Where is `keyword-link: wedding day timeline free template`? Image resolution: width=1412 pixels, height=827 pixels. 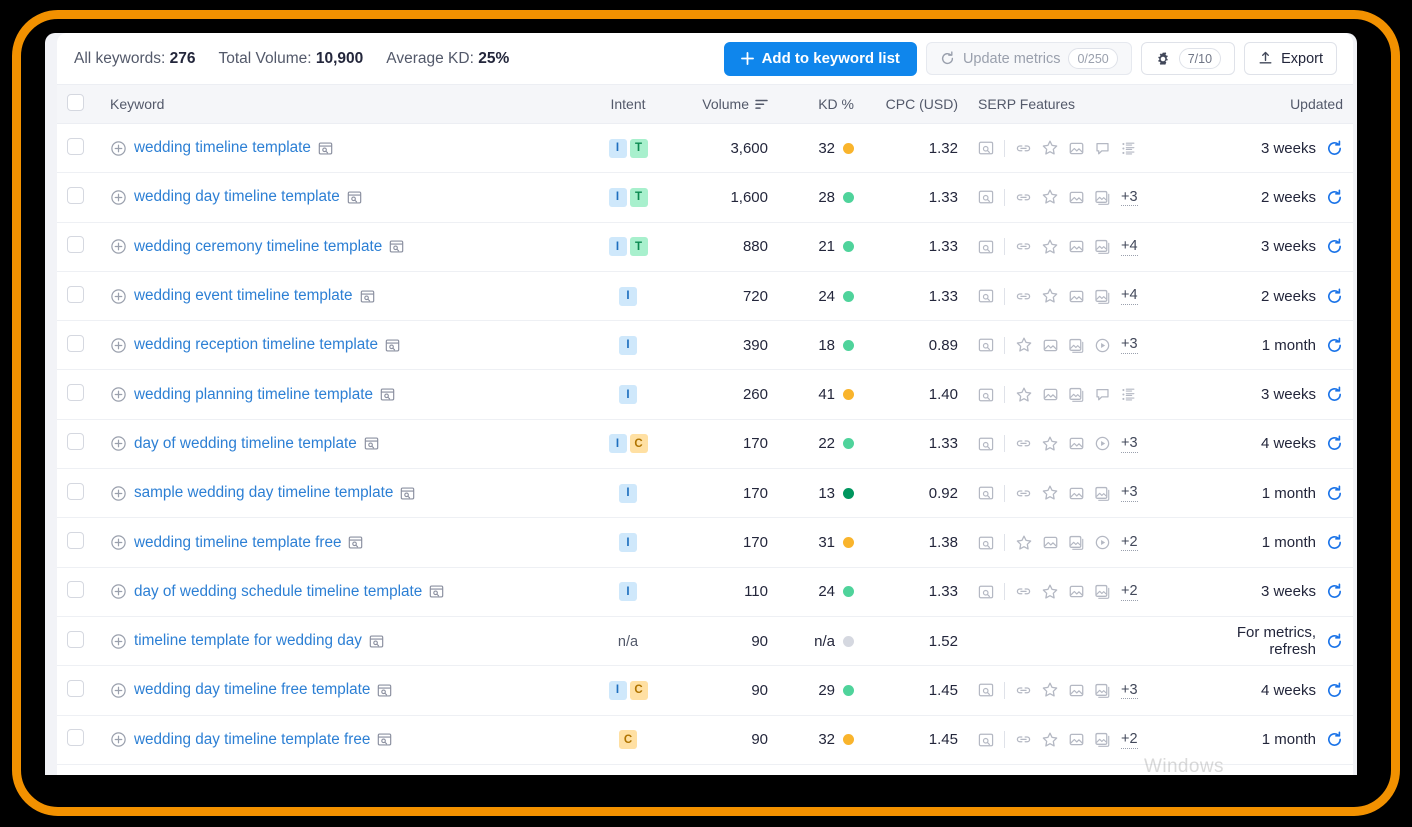
keyword-link: wedding day timeline free template is located at coordinates (252, 690).